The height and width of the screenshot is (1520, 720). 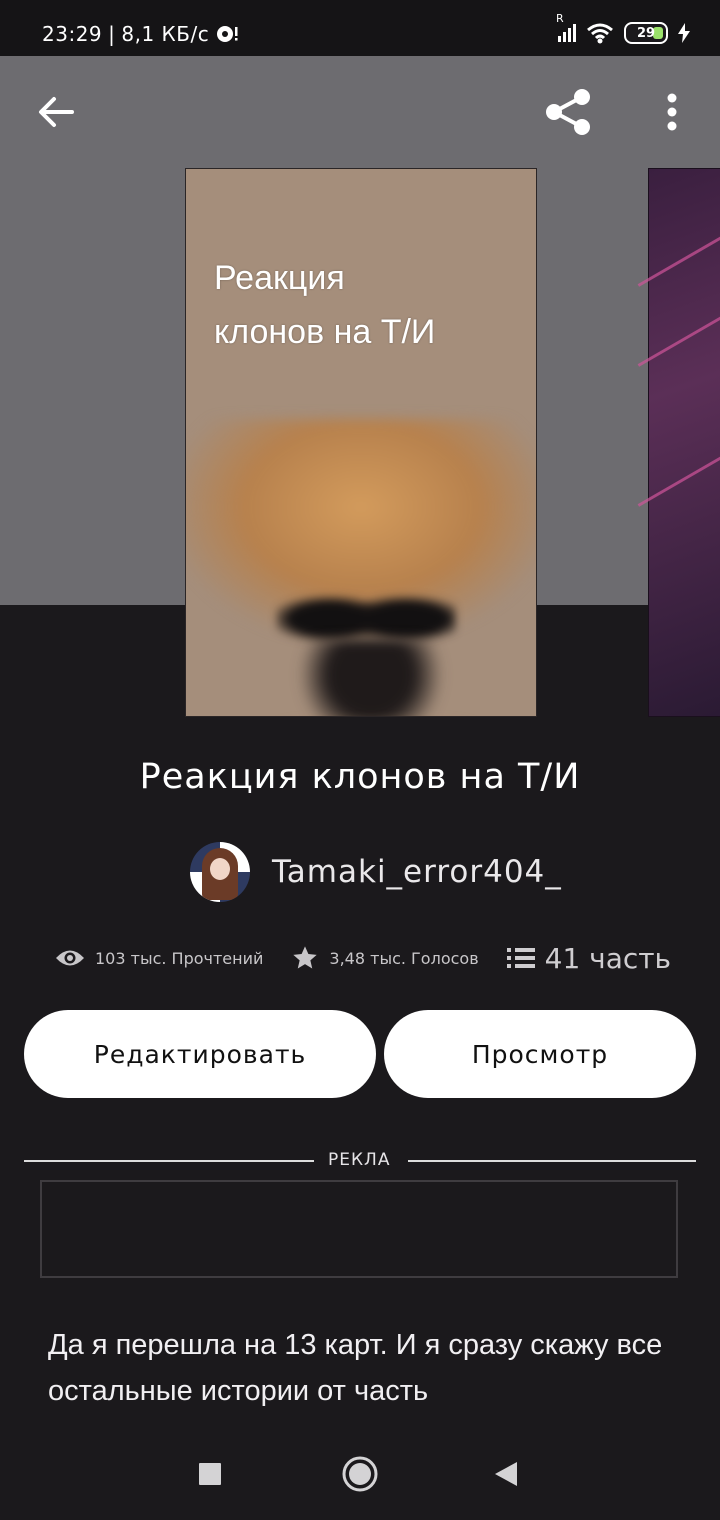 What do you see at coordinates (165, 34) in the screenshot?
I see `status-network-speed: 8,1 КБ/с` at bounding box center [165, 34].